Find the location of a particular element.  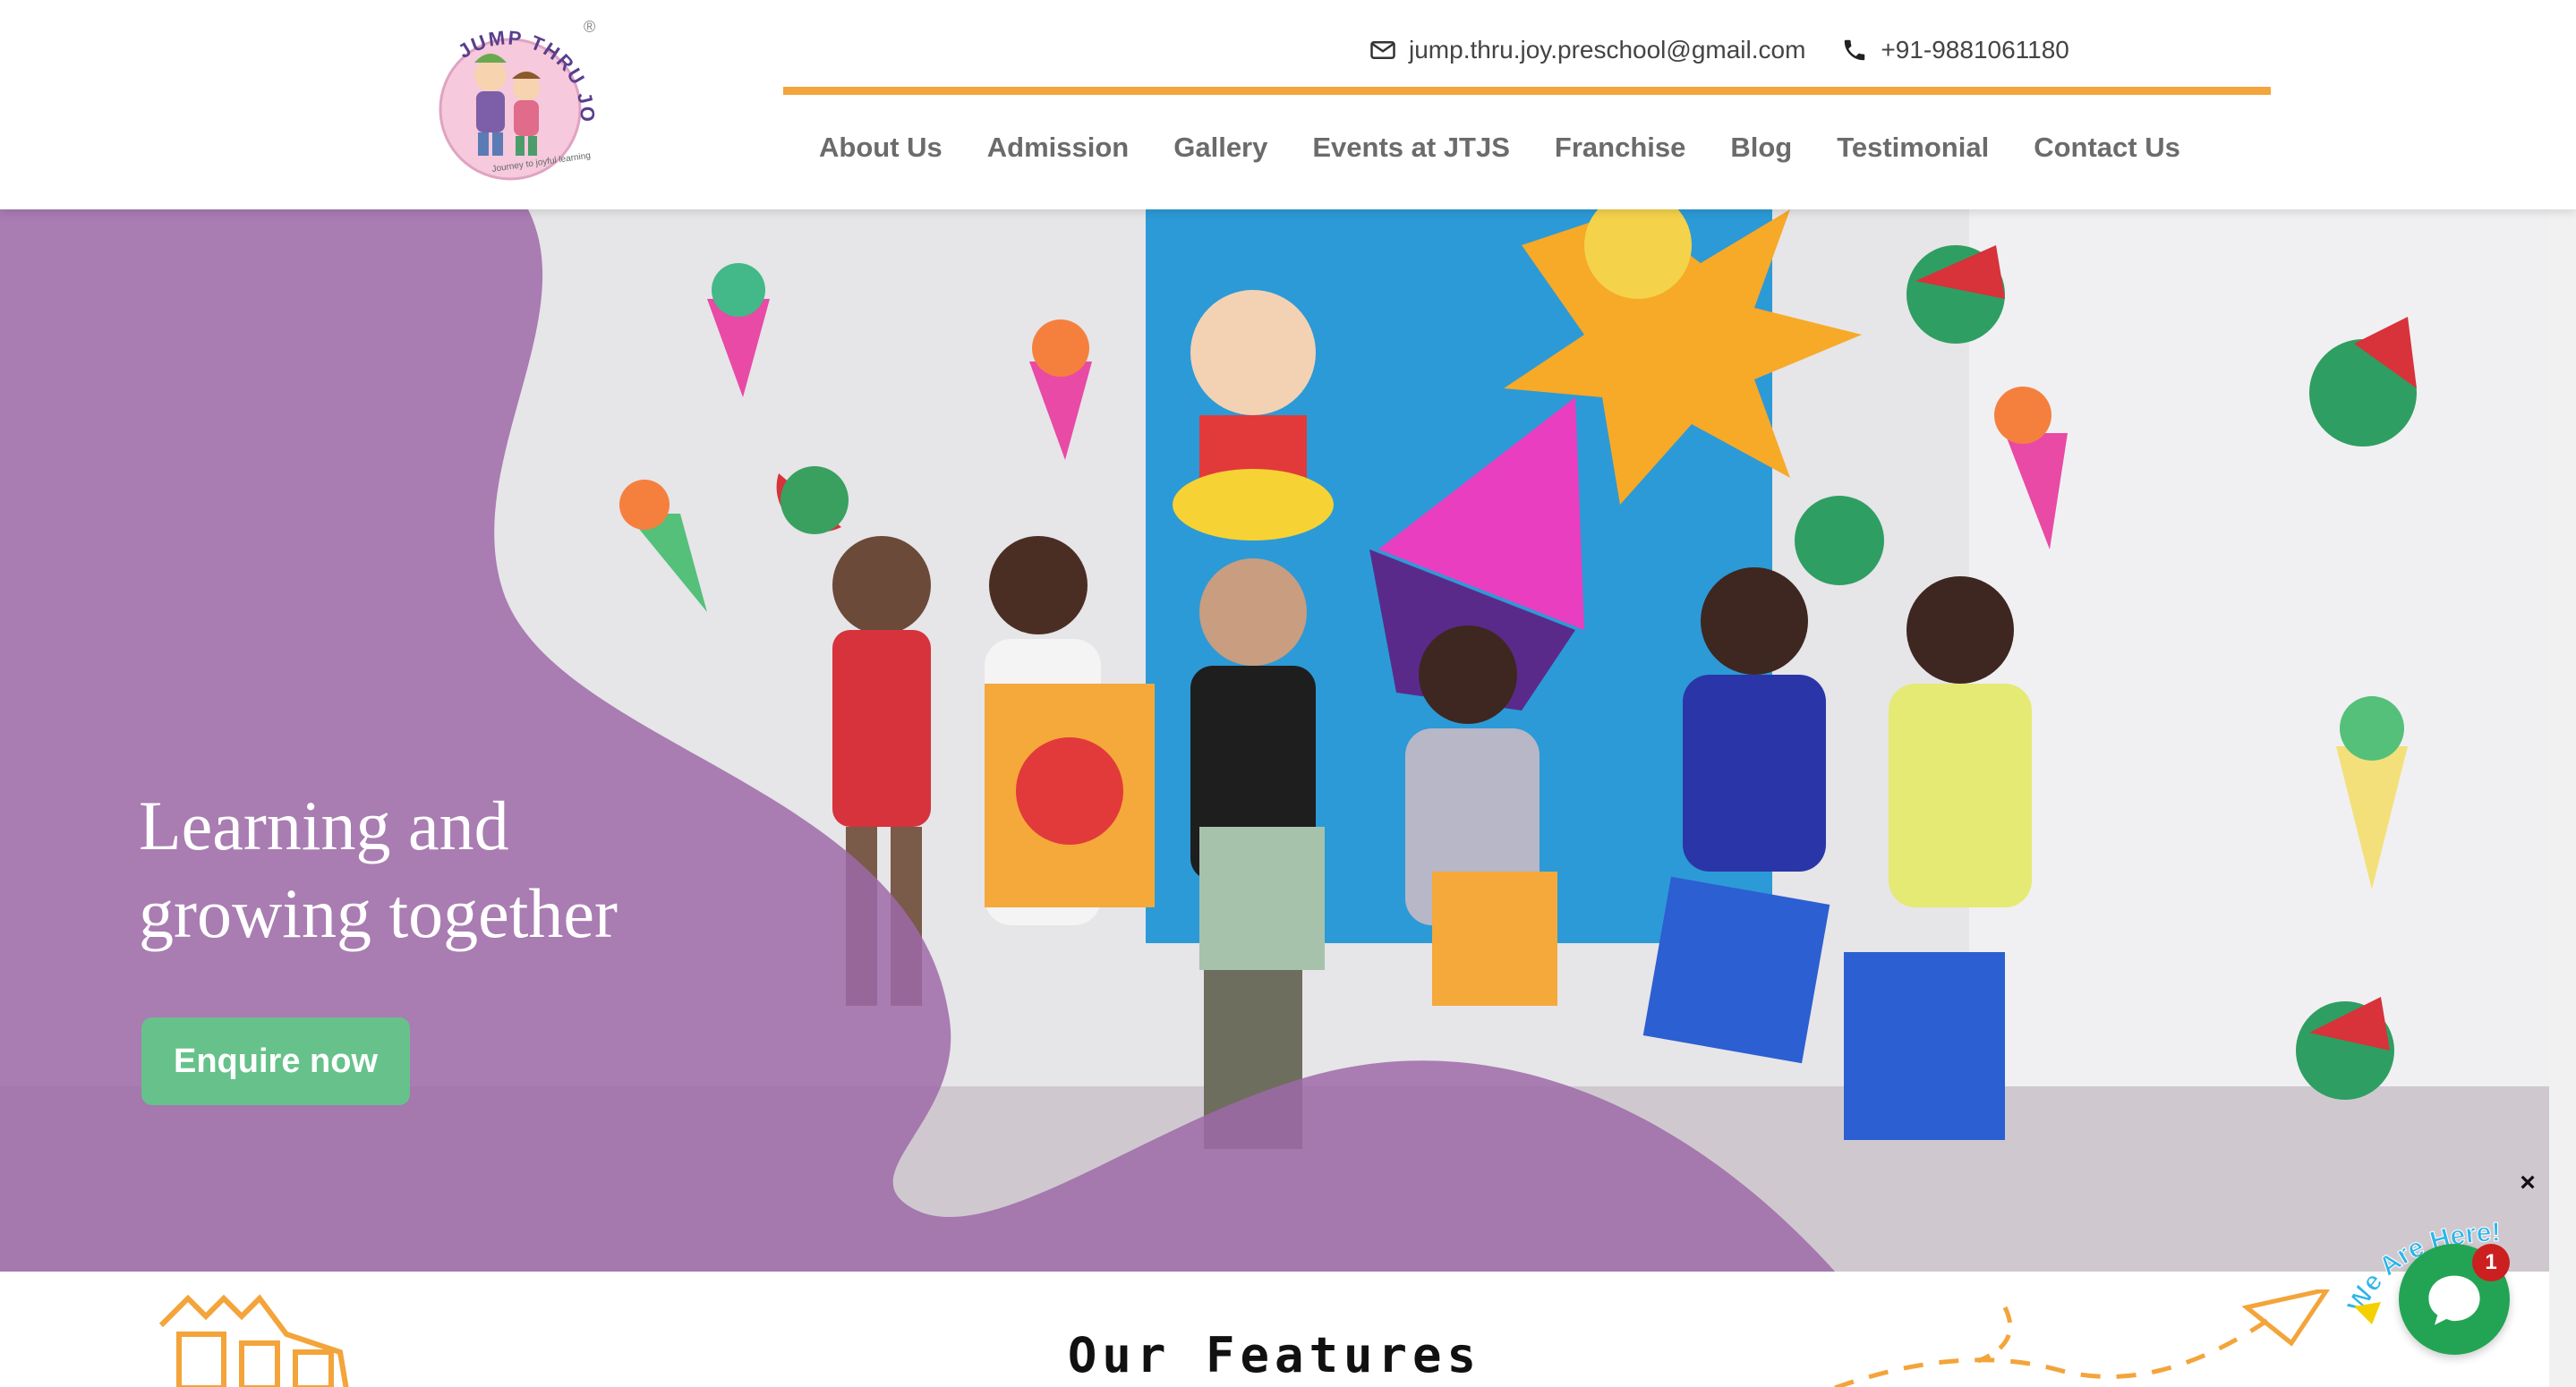

envelope-icon is located at coordinates (1382, 50).